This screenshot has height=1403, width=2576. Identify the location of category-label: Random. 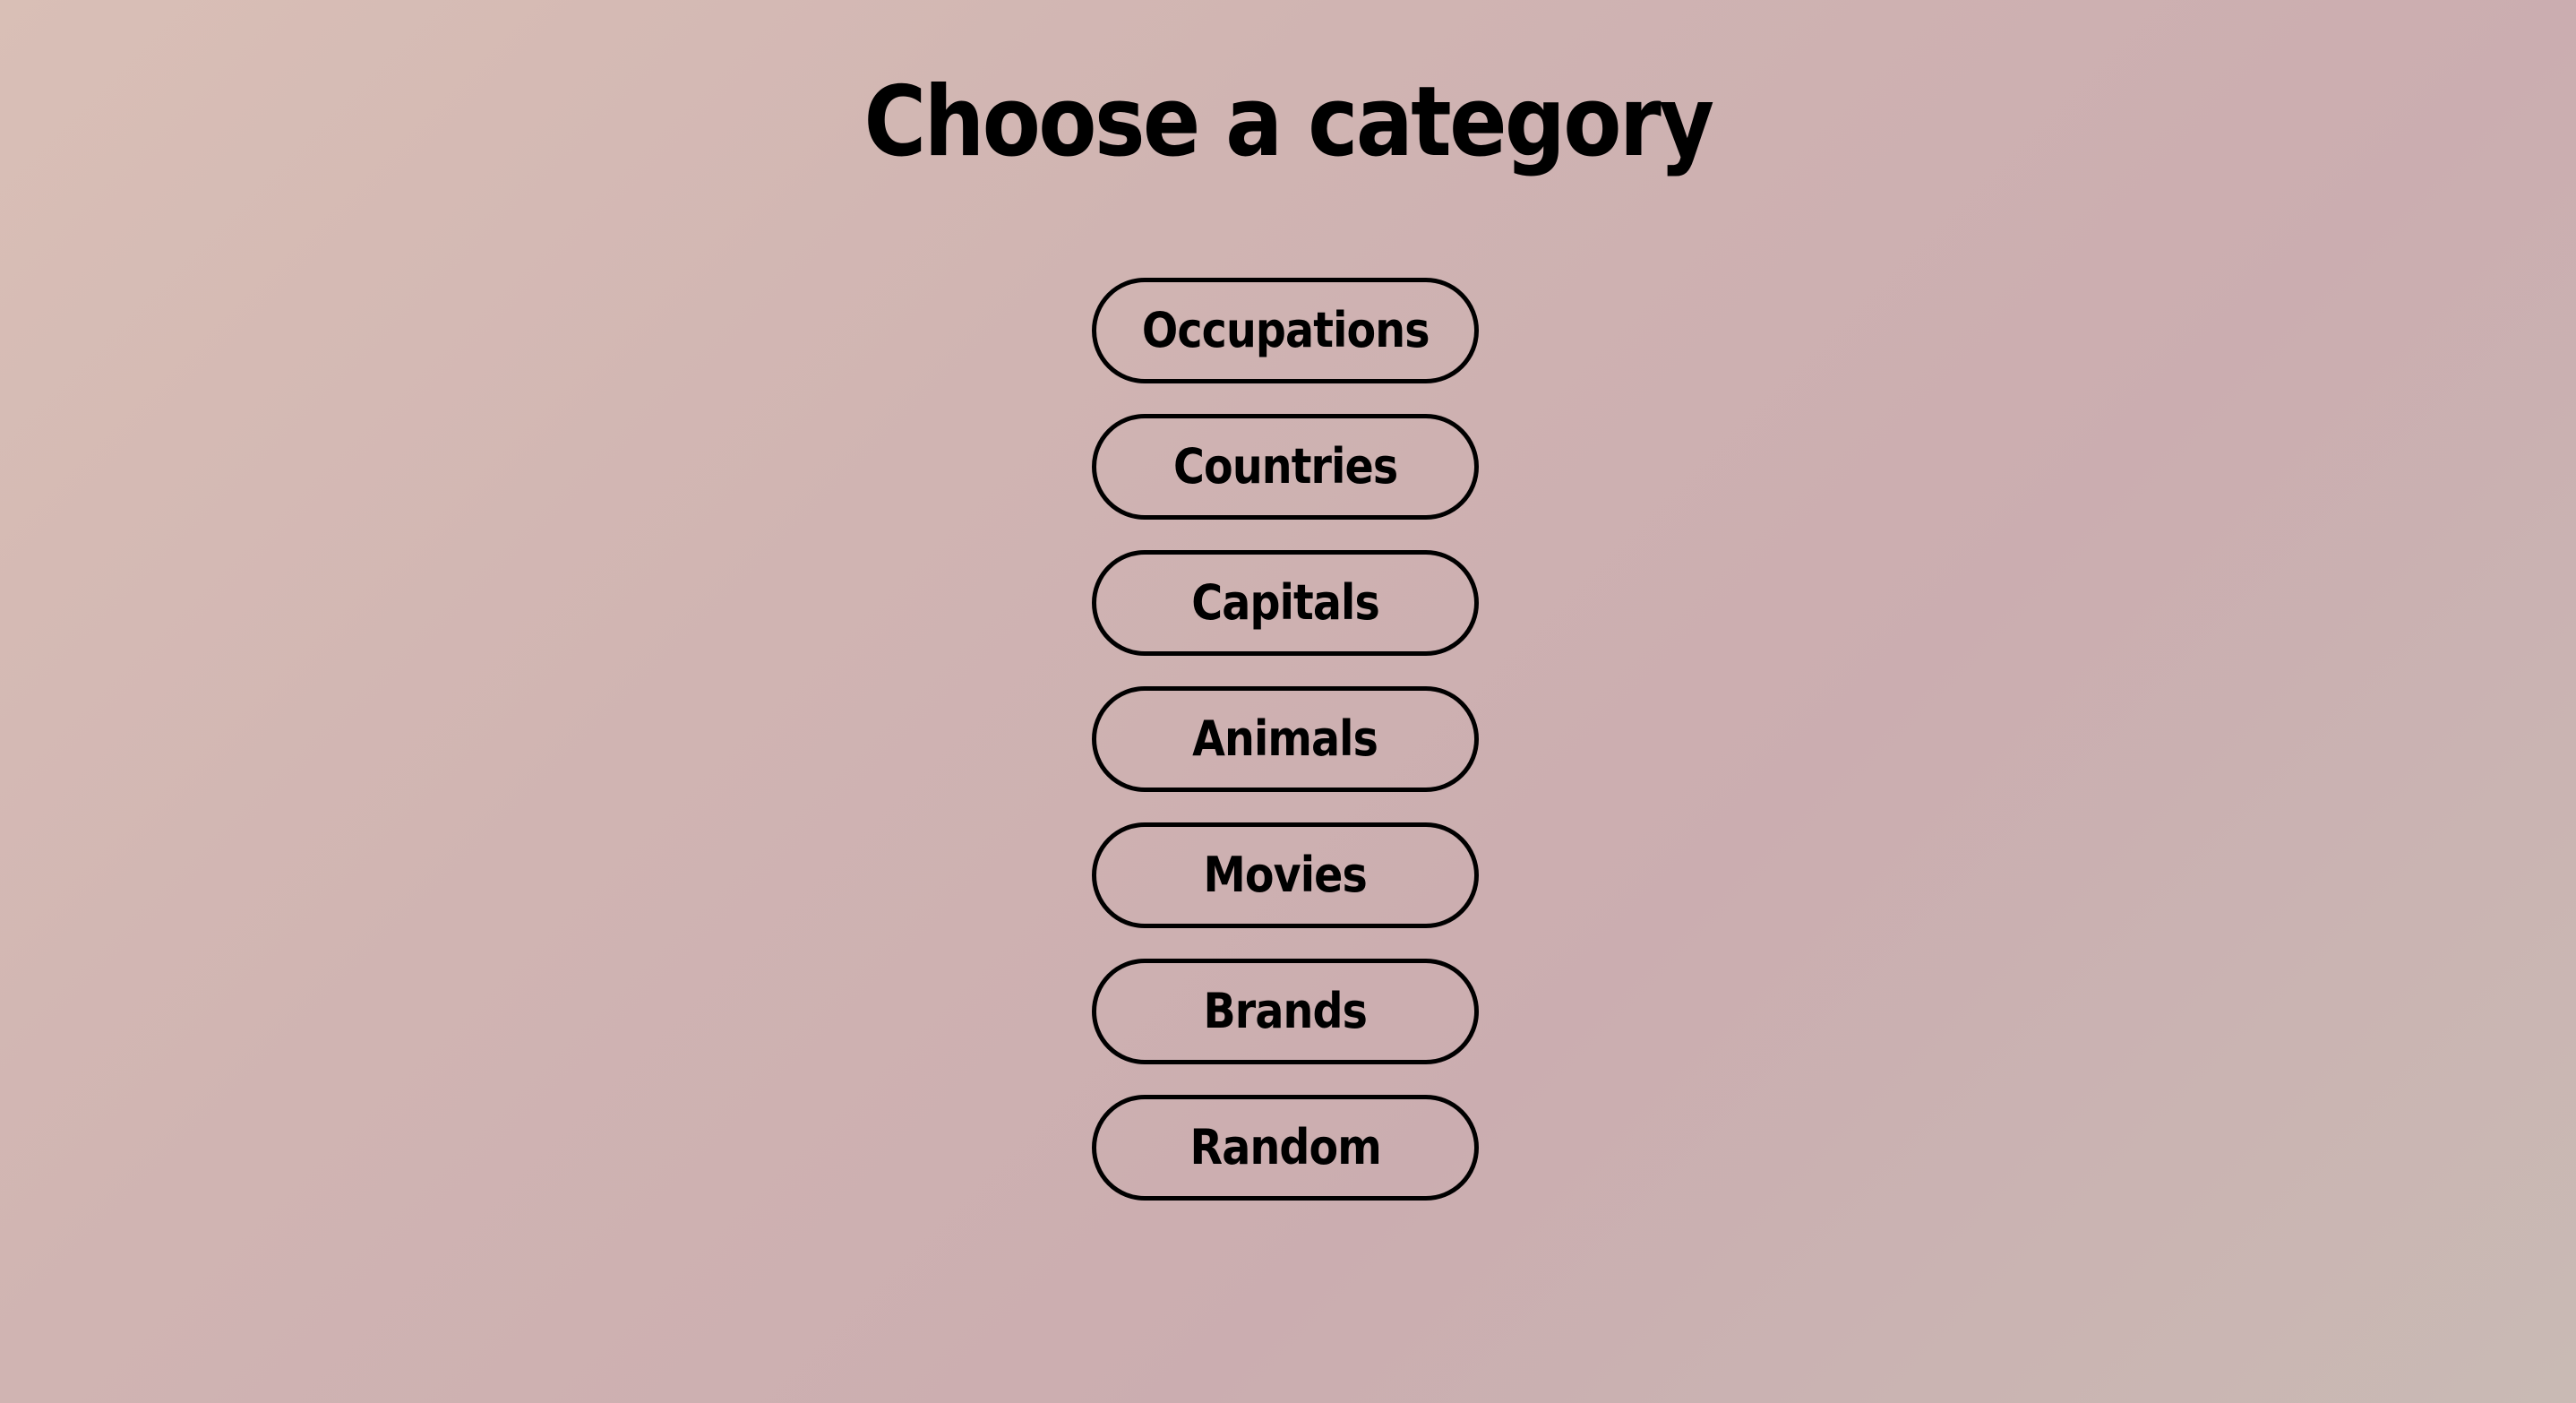
(1285, 1147).